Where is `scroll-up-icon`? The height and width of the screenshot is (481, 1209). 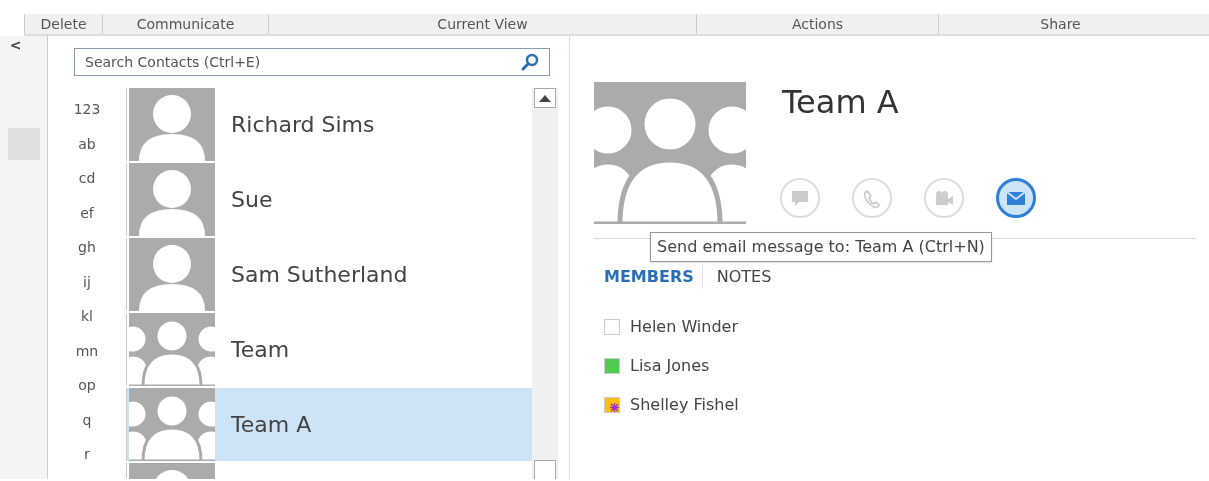 scroll-up-icon is located at coordinates (545, 98).